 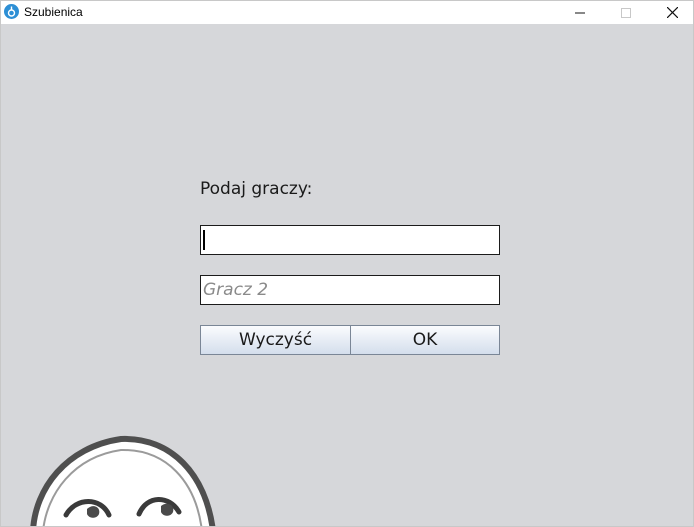 I want to click on maximize-icon, so click(x=626, y=12).